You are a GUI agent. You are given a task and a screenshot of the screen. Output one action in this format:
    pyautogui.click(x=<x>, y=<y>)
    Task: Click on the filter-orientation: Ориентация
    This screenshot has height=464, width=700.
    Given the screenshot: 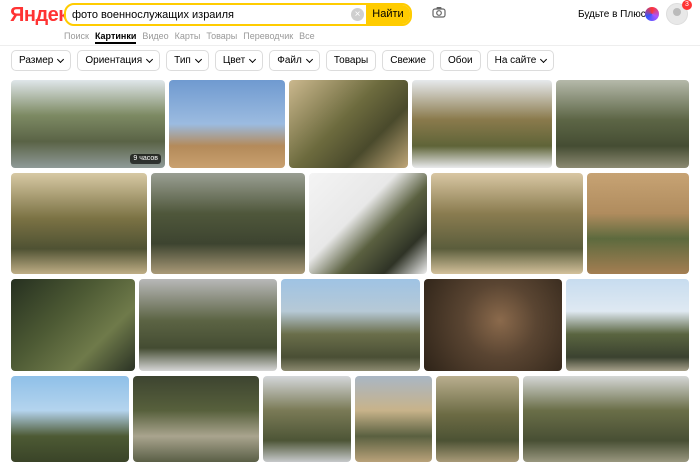 What is the action you would take?
    pyautogui.click(x=119, y=60)
    